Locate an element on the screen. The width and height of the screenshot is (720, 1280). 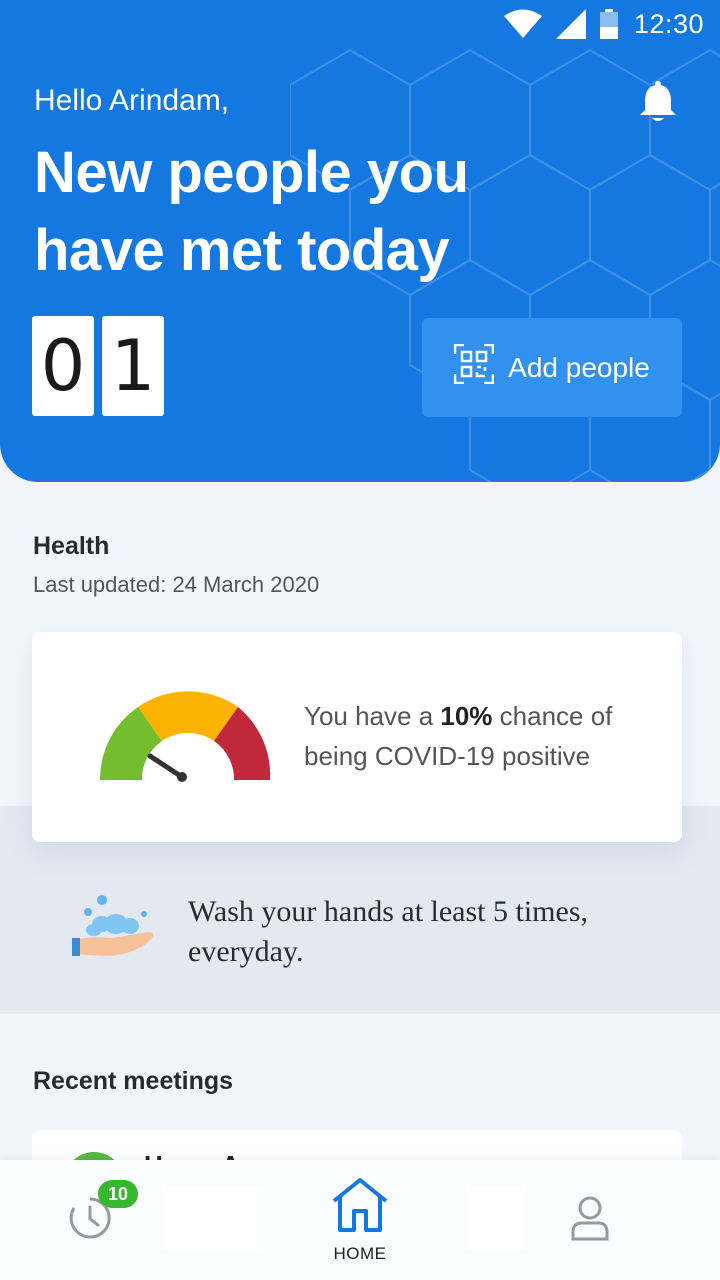
risk-prefix: You have a is located at coordinates (372, 716).